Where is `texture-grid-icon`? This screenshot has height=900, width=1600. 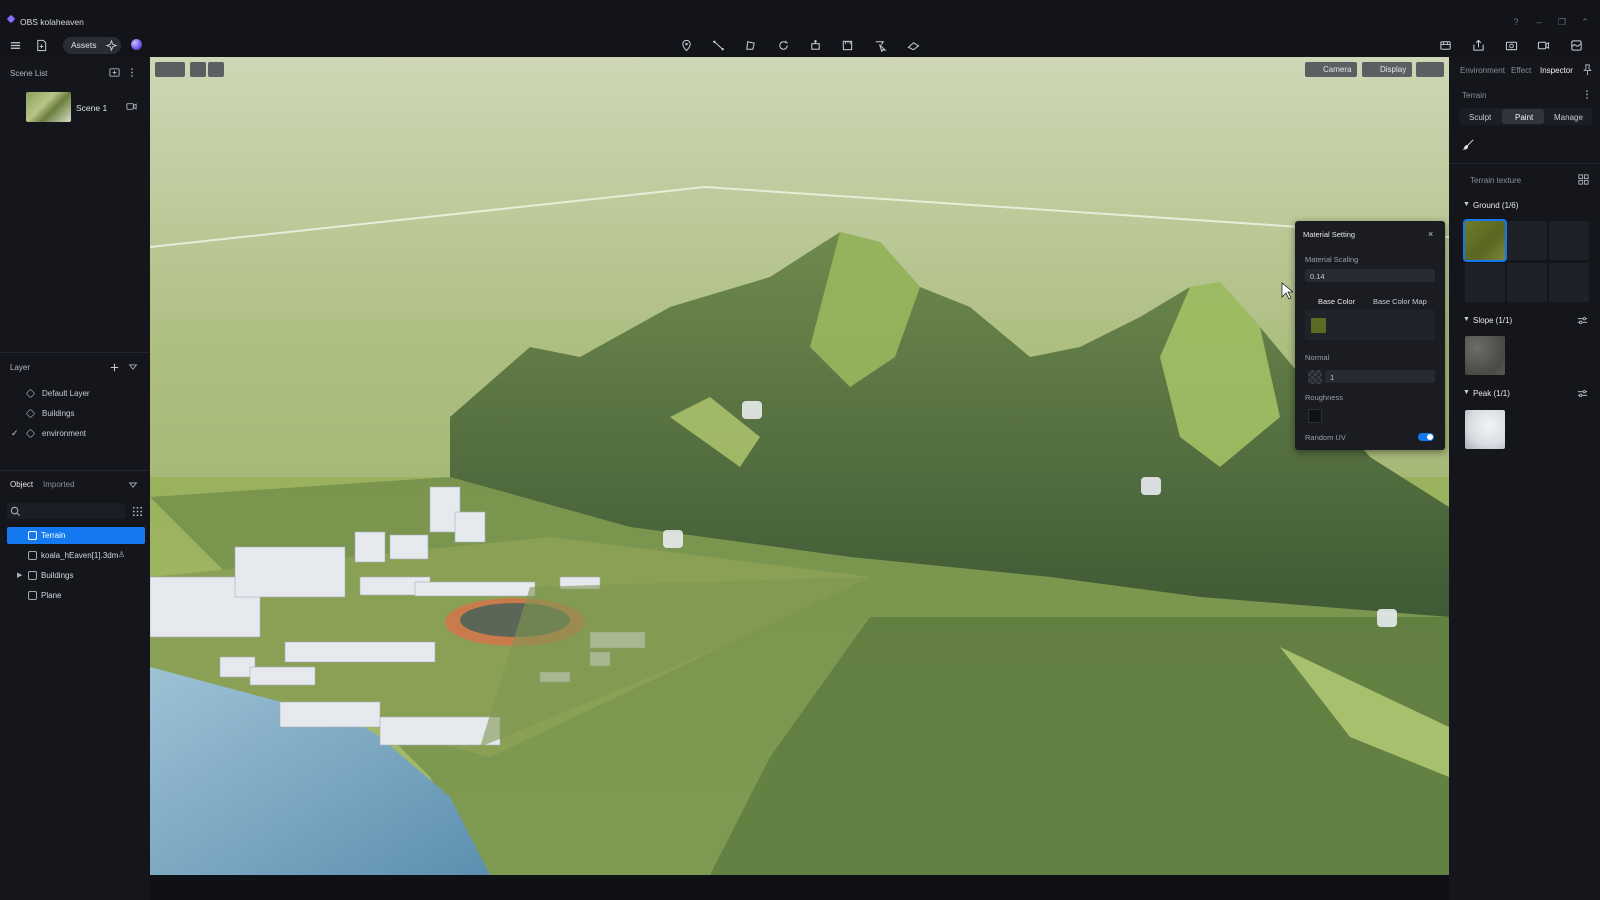 texture-grid-icon is located at coordinates (1583, 179).